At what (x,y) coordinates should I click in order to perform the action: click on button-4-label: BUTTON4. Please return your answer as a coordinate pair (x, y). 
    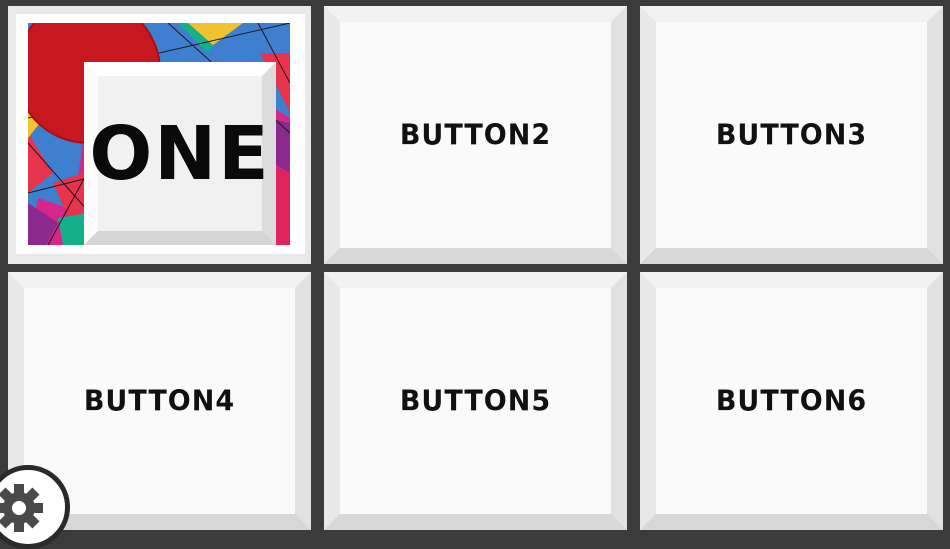
    Looking at the image, I should click on (159, 401).